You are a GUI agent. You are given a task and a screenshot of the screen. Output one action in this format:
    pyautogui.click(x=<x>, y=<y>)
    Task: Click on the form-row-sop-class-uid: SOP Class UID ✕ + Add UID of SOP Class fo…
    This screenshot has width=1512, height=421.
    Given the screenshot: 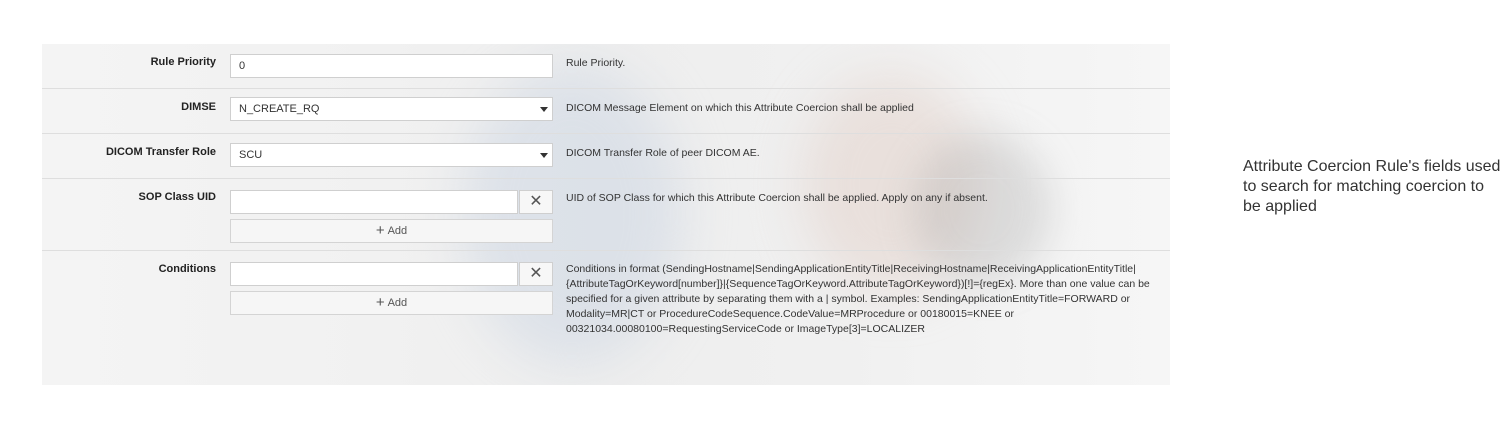 What is the action you would take?
    pyautogui.click(x=606, y=214)
    